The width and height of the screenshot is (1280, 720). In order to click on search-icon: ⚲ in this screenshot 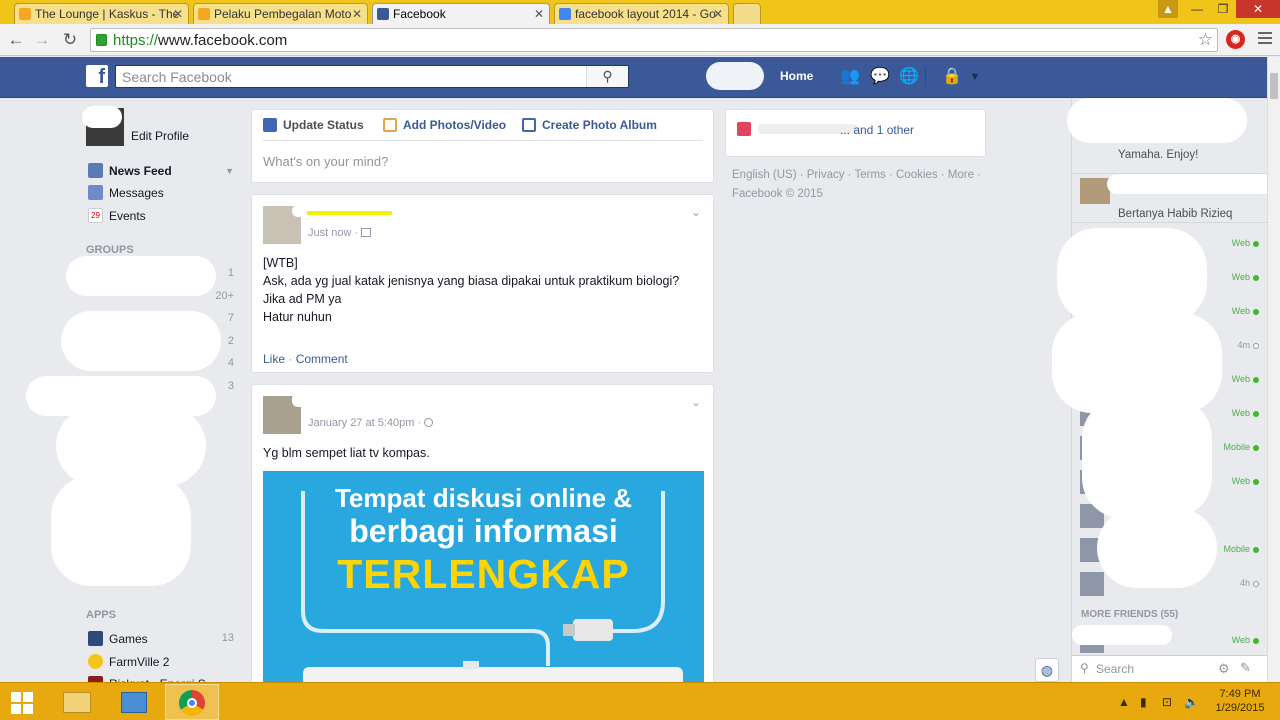, I will do `click(607, 76)`.